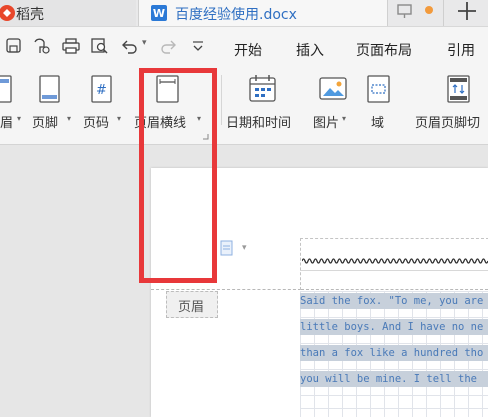 This screenshot has height=417, width=488. I want to click on ribbon-separator, so click(221, 100).